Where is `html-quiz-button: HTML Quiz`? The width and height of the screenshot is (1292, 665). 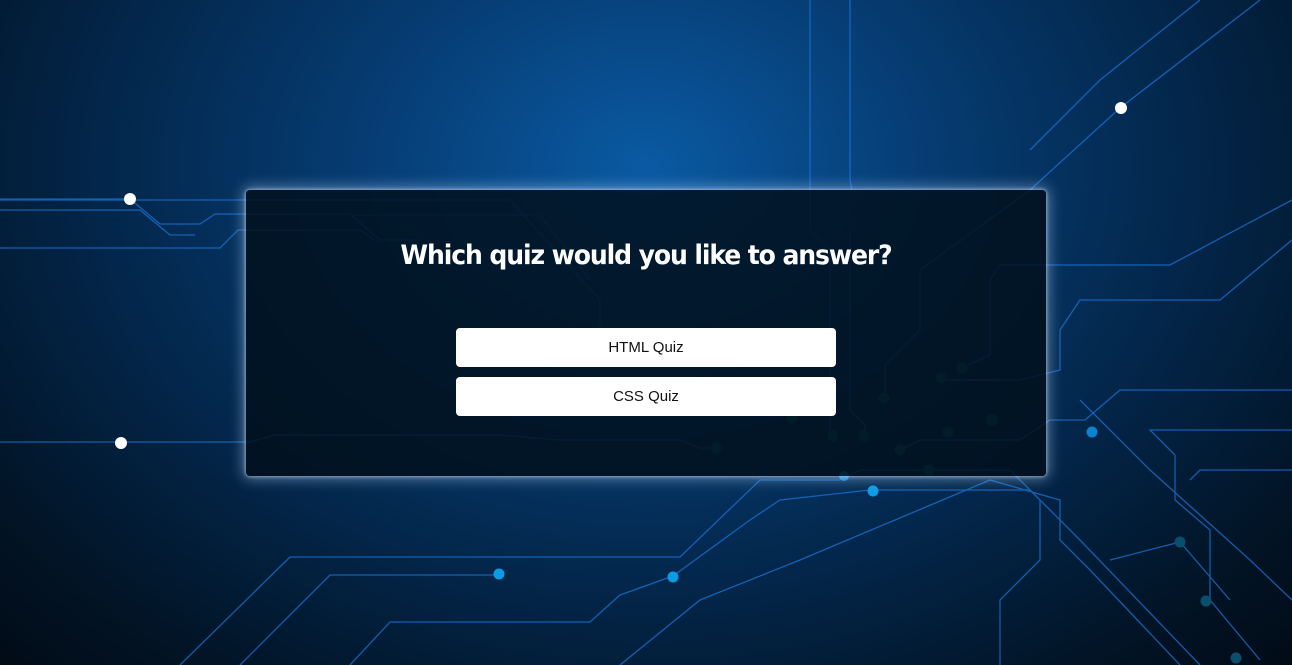 html-quiz-button: HTML Quiz is located at coordinates (646, 347).